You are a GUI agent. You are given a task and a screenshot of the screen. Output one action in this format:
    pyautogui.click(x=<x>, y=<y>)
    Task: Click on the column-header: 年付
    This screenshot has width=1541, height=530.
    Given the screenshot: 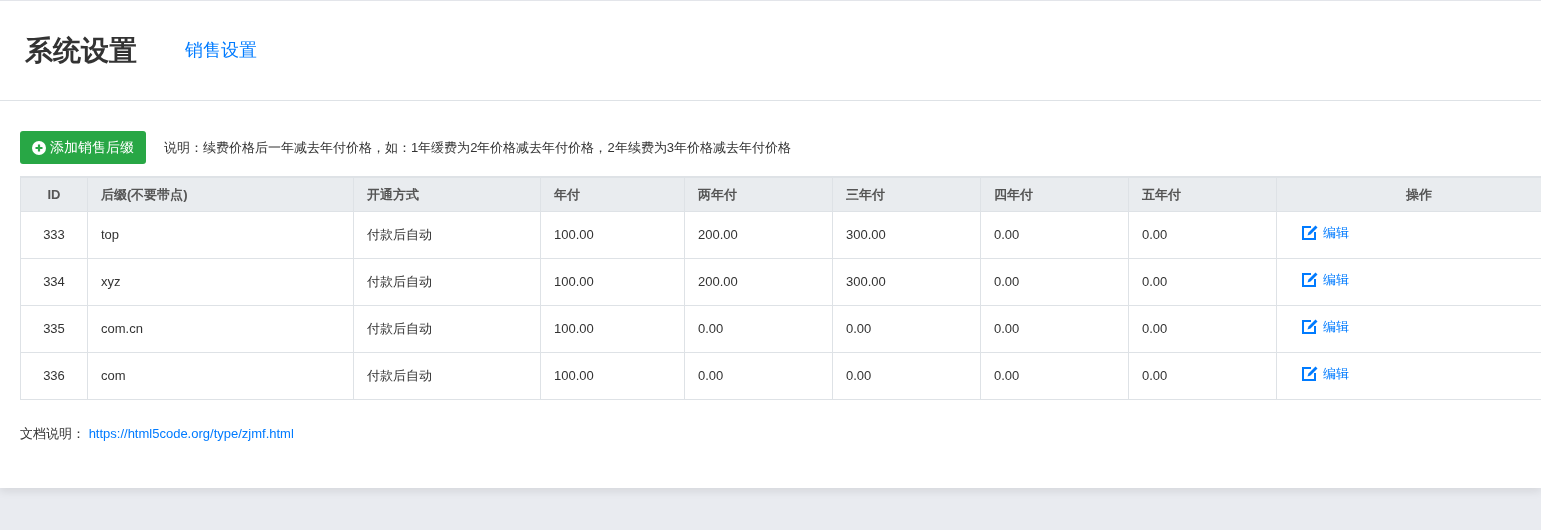 What is the action you would take?
    pyautogui.click(x=612, y=194)
    